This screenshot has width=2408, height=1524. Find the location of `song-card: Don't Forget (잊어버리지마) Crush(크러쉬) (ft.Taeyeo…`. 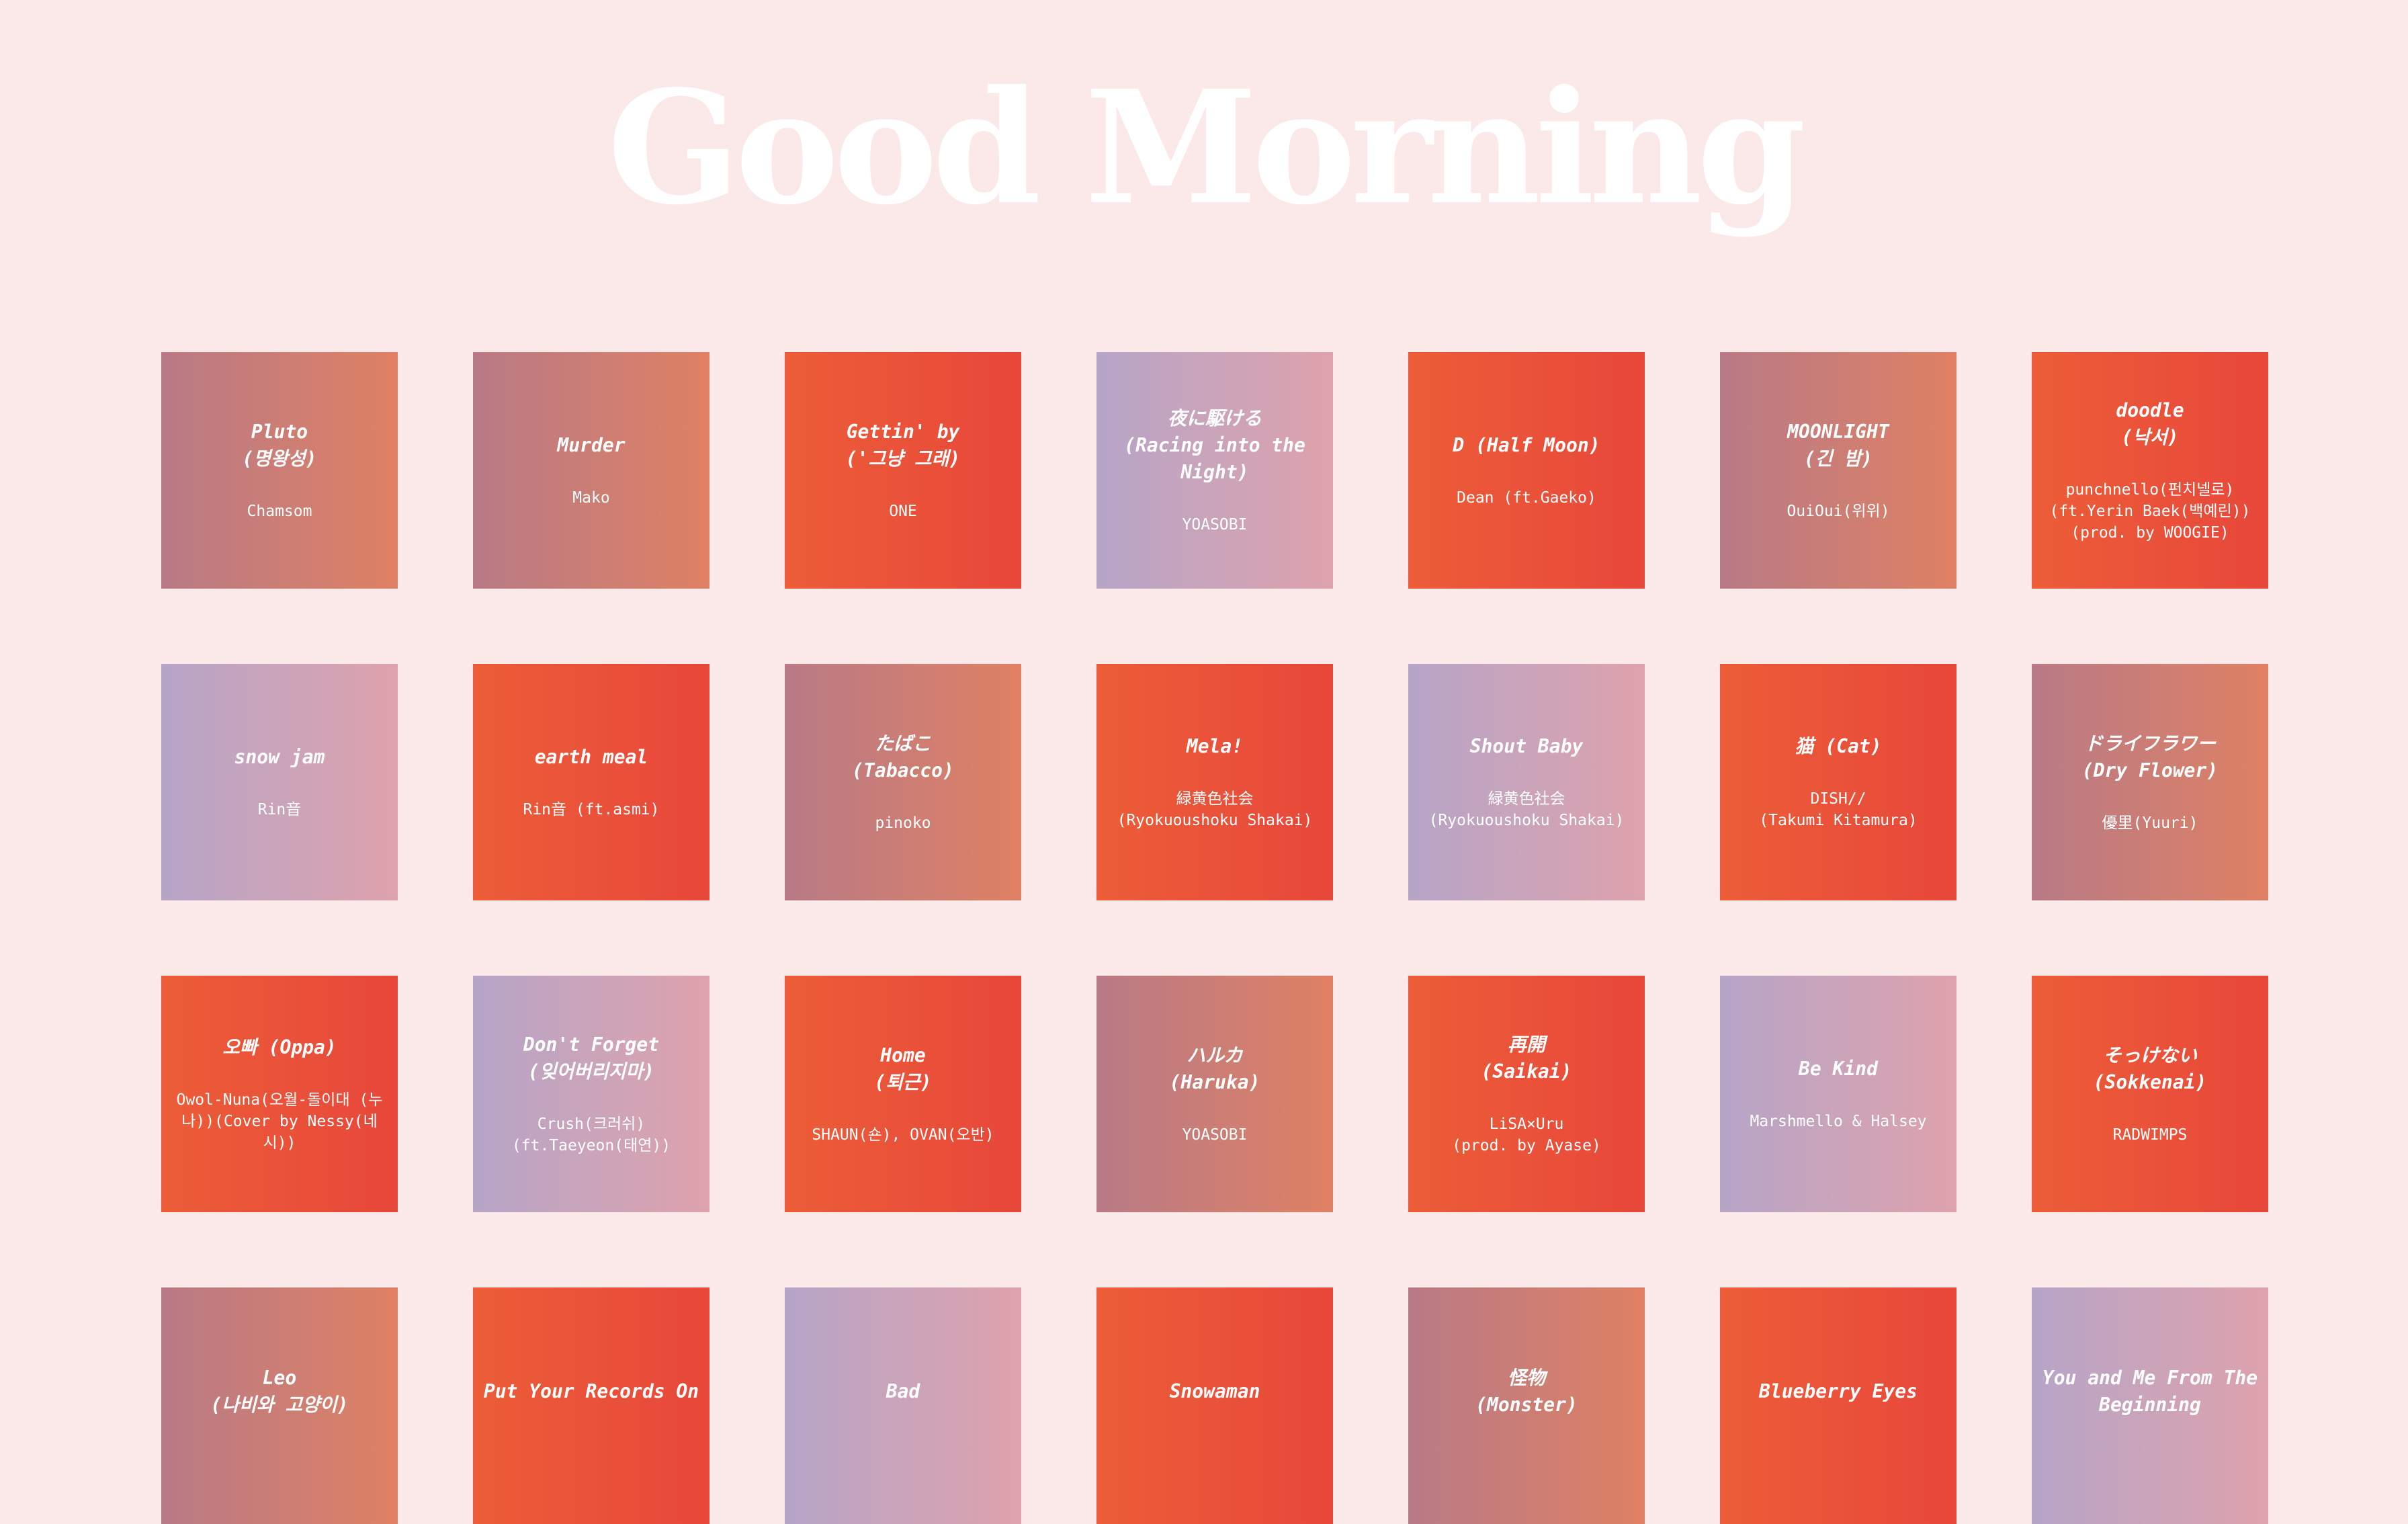

song-card: Don't Forget (잊어버리지마) Crush(크러쉬) (ft.Taeyeo… is located at coordinates (591, 1094).